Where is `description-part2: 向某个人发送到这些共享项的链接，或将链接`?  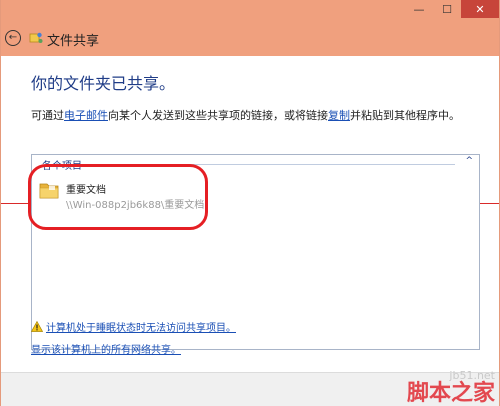
description-part2: 向某个人发送到这些共享项的链接，或将链接 is located at coordinates (218, 115).